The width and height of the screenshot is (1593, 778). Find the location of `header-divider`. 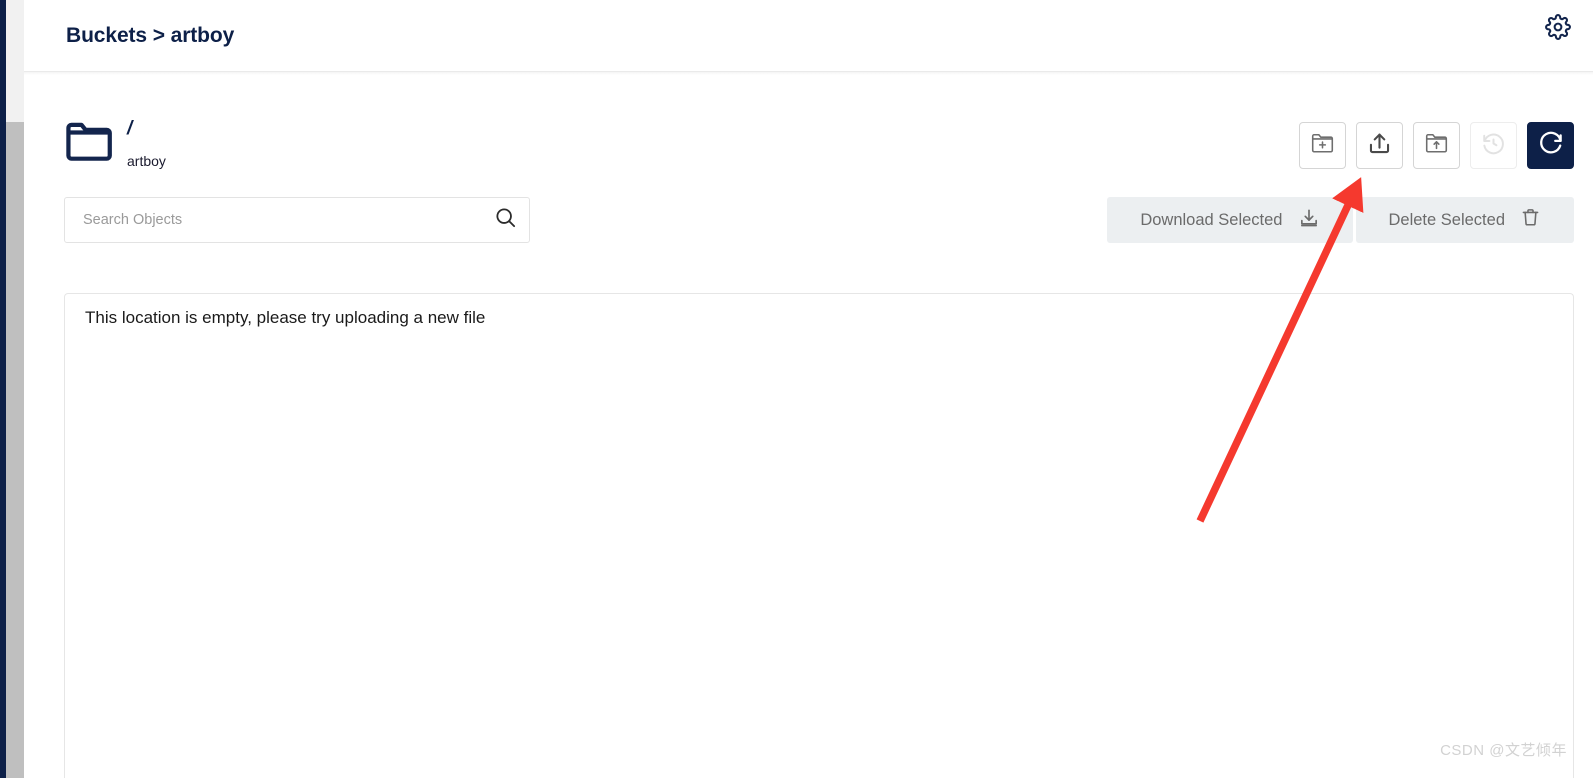

header-divider is located at coordinates (808, 73).